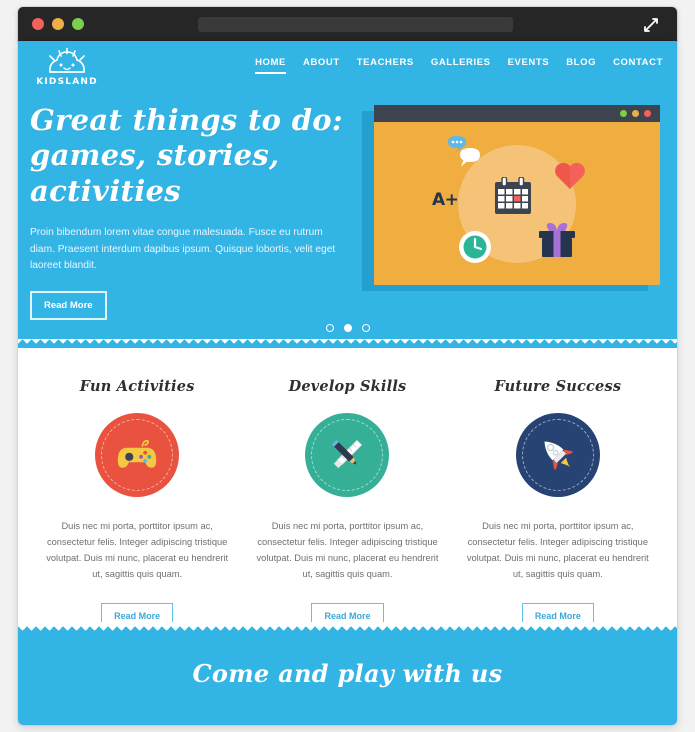 This screenshot has height=732, width=695. Describe the element at coordinates (137, 386) in the screenshot. I see `feature-title: Fun Activities` at that location.